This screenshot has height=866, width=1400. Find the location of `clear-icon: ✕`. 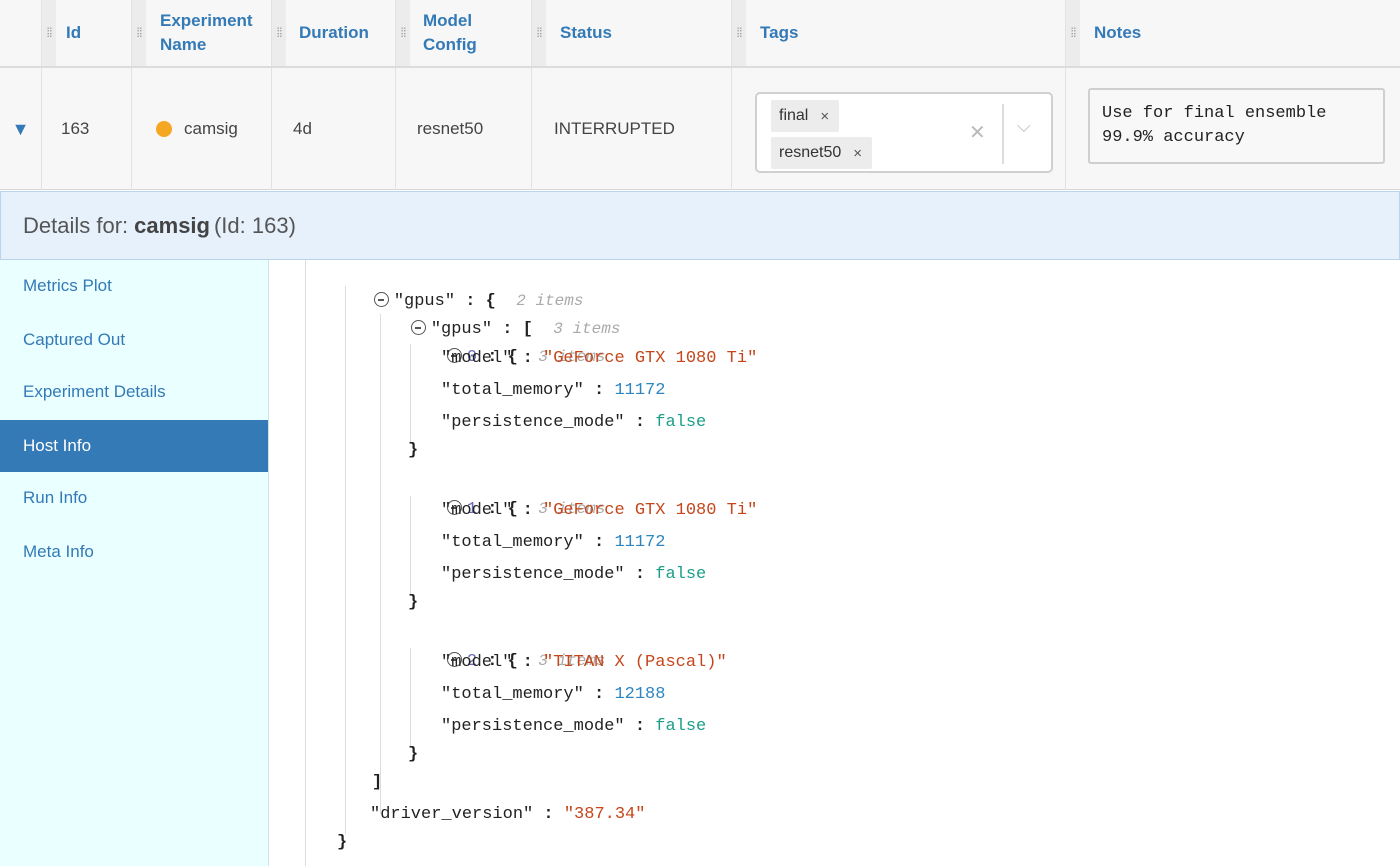

clear-icon: ✕ is located at coordinates (977, 132).